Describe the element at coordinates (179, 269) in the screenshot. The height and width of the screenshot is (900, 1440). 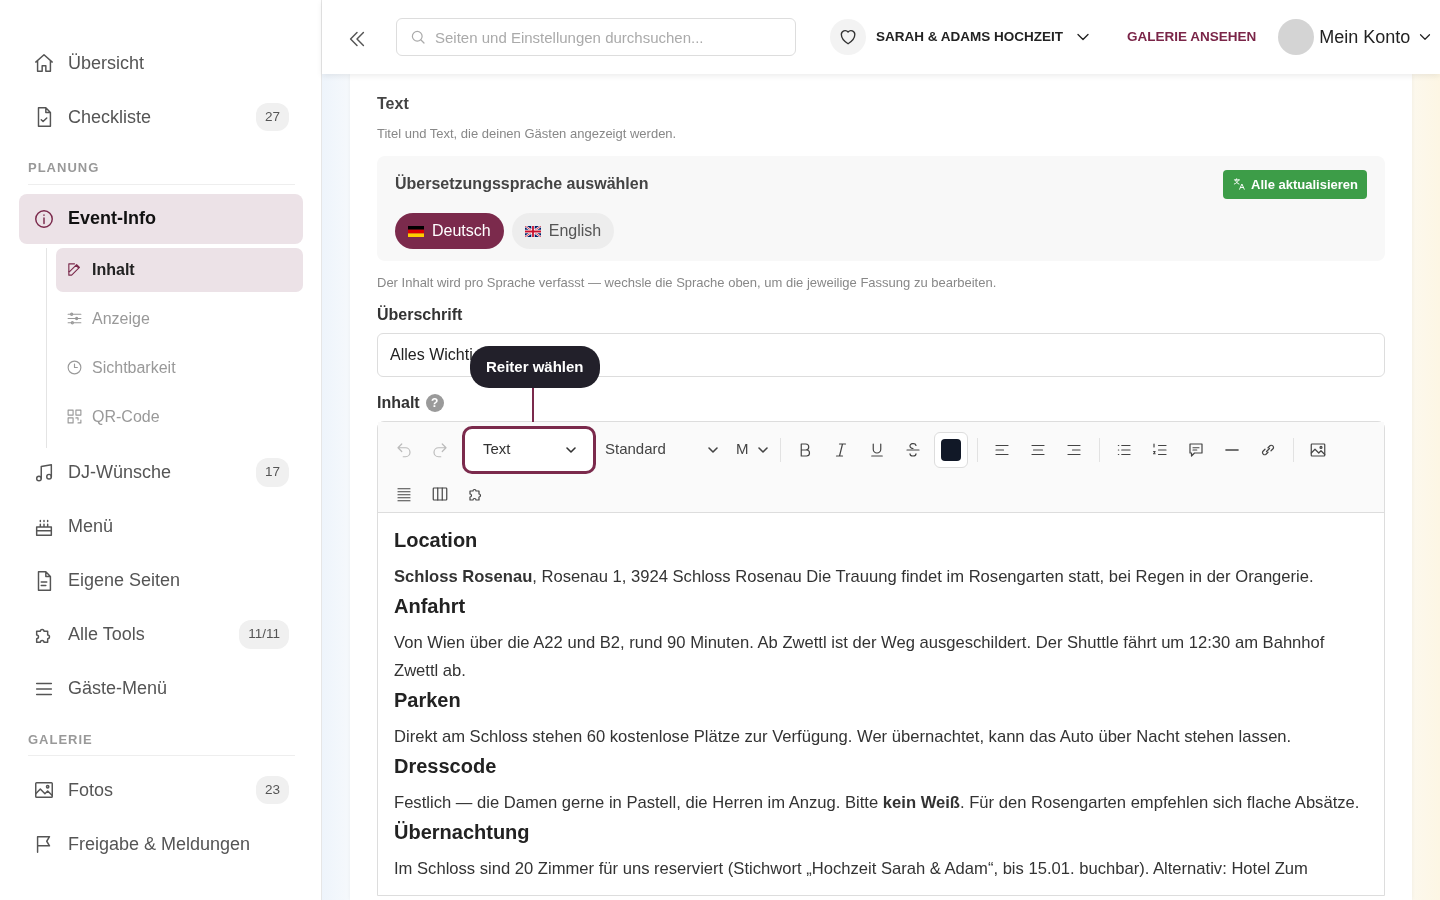
I see `sidebar-subitem: Inhalt` at that location.